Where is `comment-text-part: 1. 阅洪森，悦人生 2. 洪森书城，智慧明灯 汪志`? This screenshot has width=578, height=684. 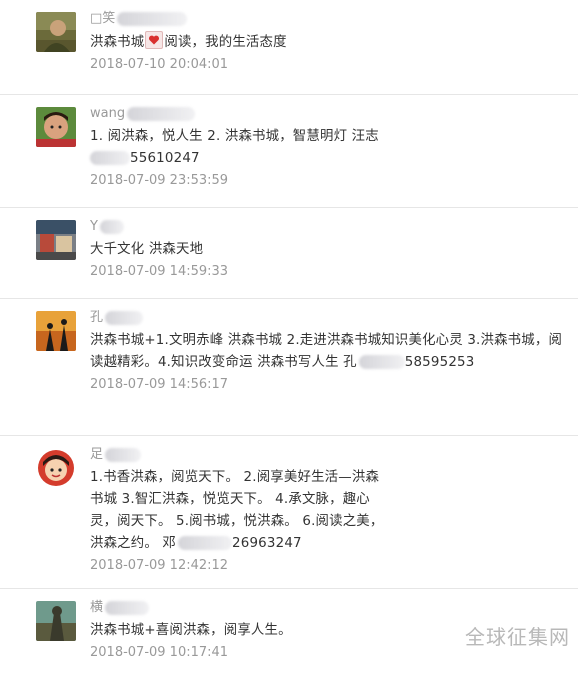 comment-text-part: 1. 阅洪森，悦人生 2. 洪森书城，智慧明灯 汪志 is located at coordinates (234, 136).